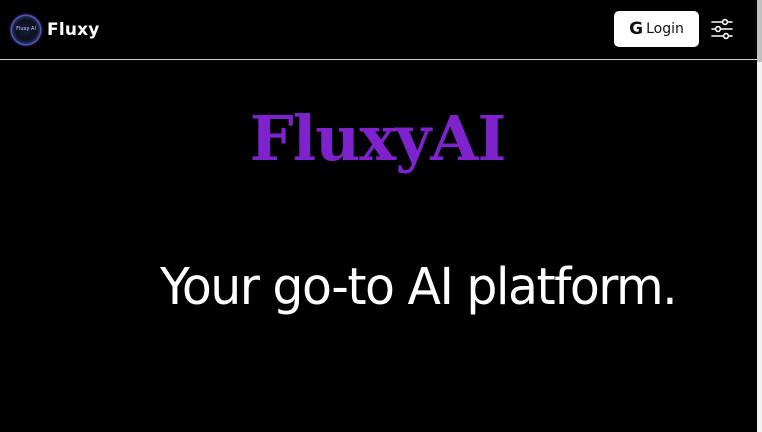  I want to click on login-label: Login, so click(665, 29).